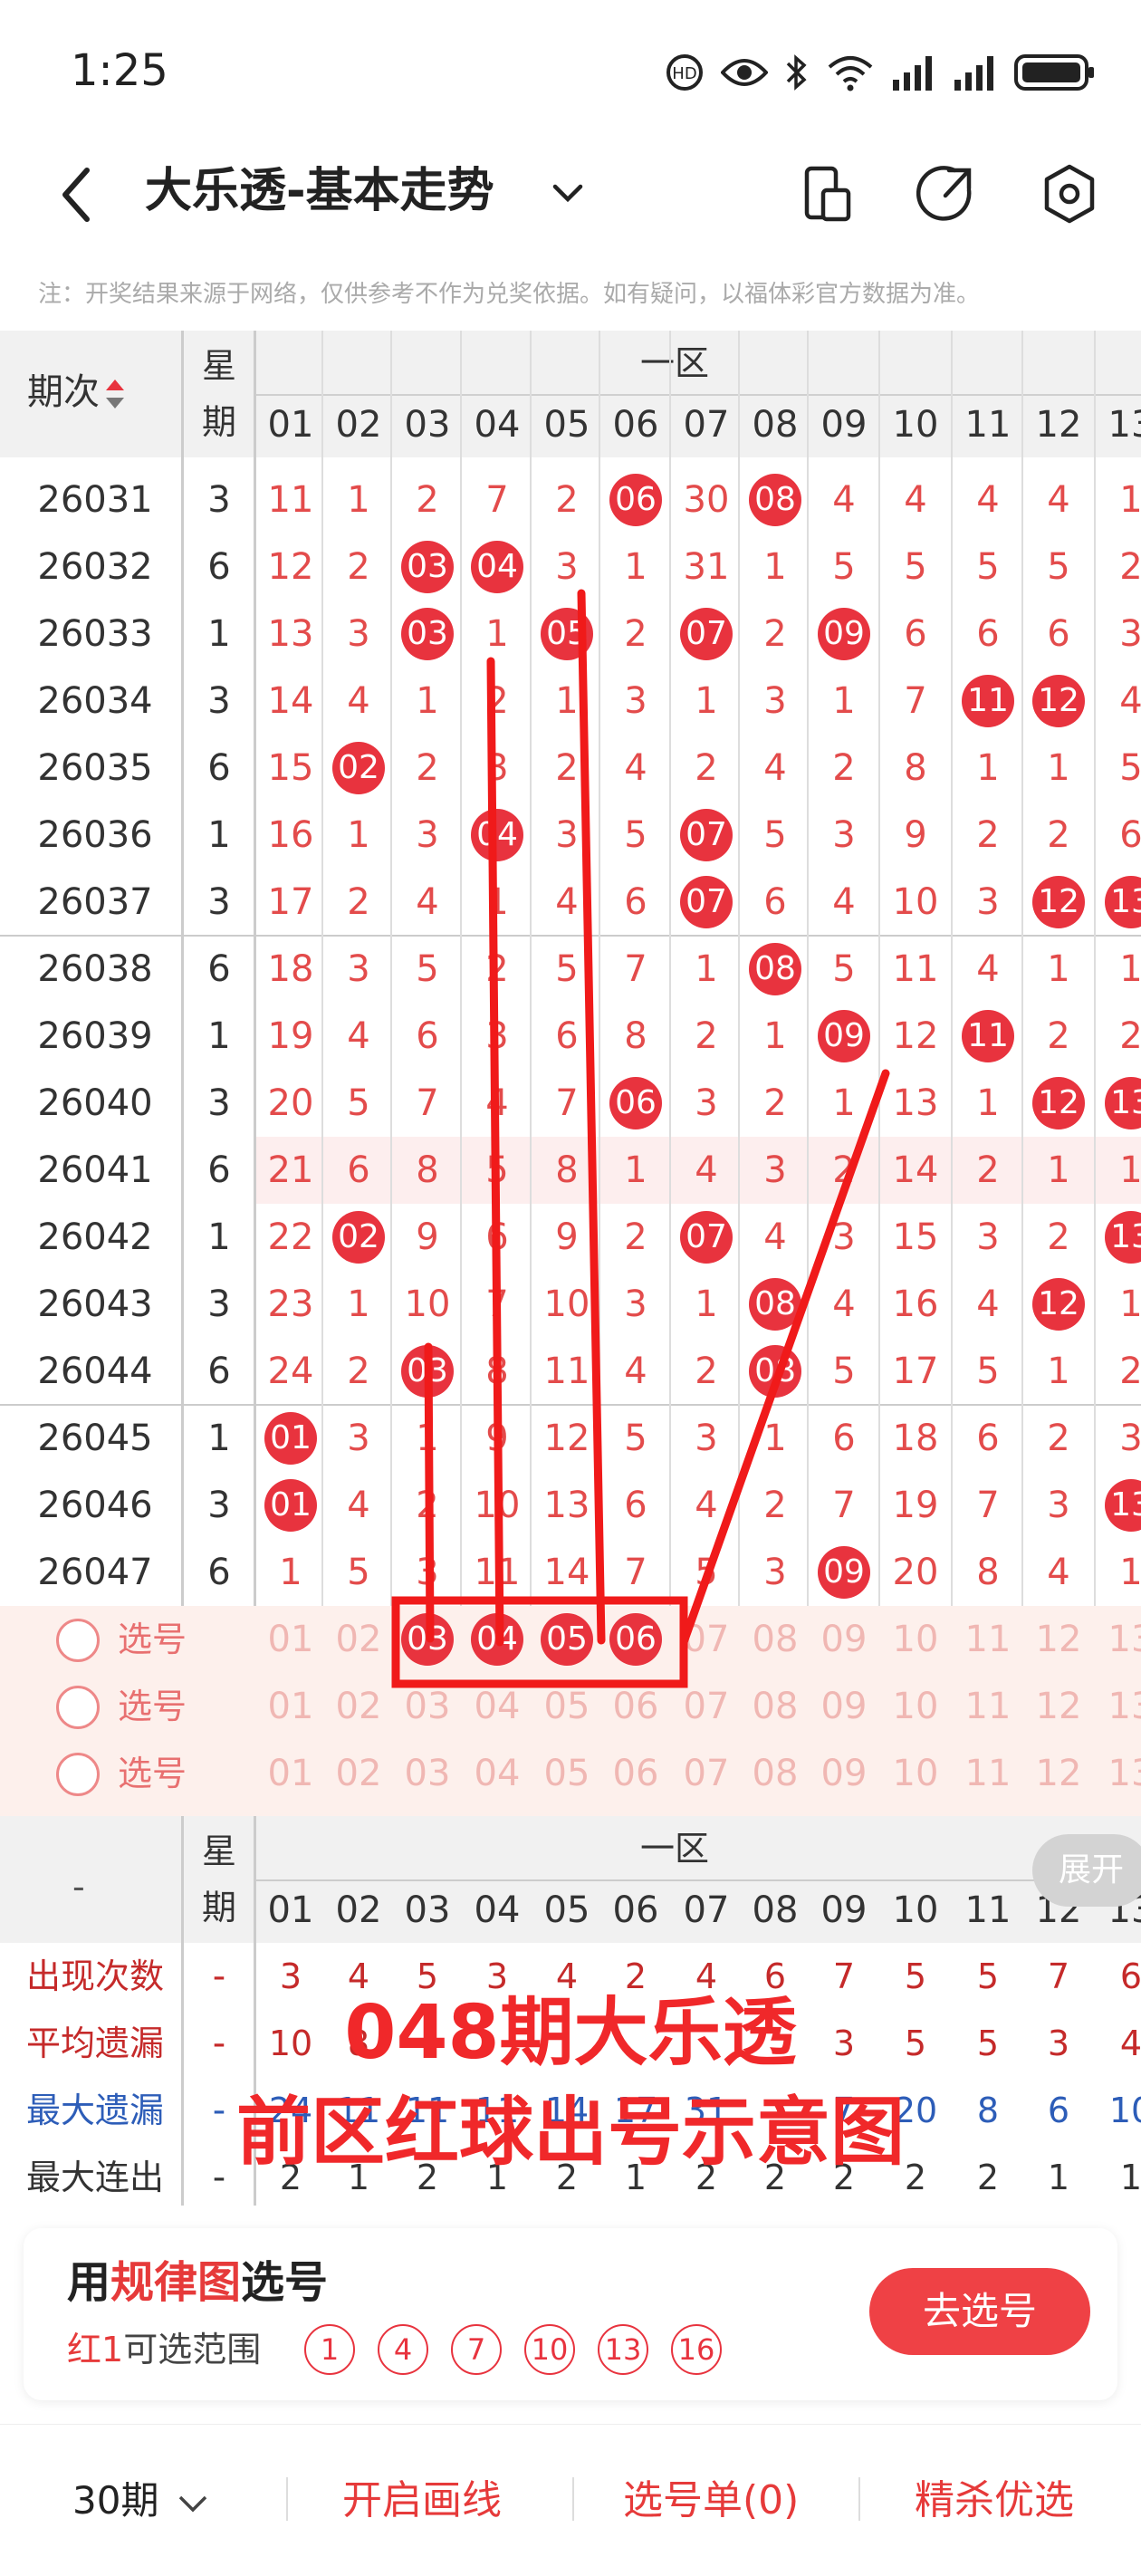 The height and width of the screenshot is (2576, 1141). What do you see at coordinates (697, 2349) in the screenshot?
I see `range-number: 16` at bounding box center [697, 2349].